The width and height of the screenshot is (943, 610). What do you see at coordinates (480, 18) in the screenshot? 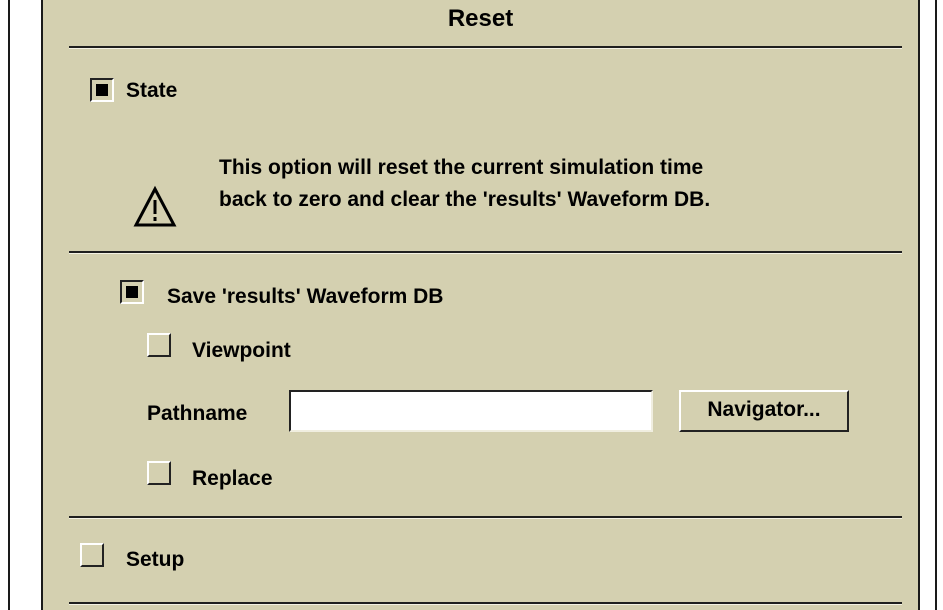
I see `dialog-title: Reset` at bounding box center [480, 18].